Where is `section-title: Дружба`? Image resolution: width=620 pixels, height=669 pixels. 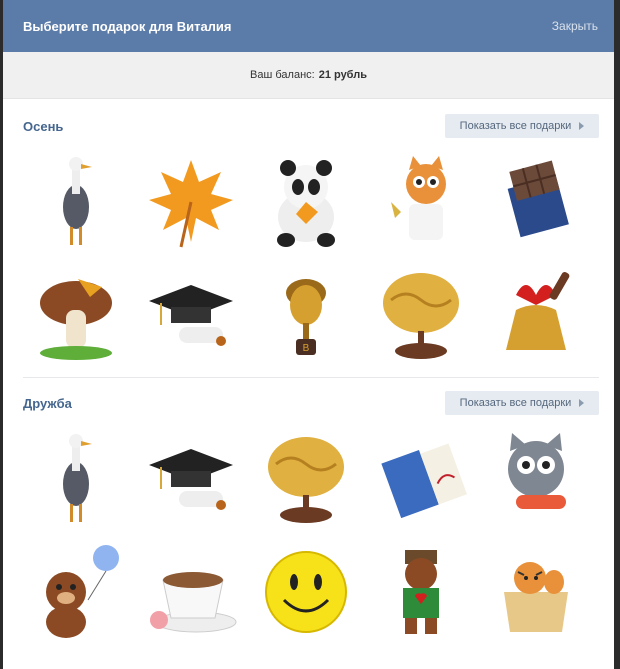
section-title: Дружба is located at coordinates (47, 403).